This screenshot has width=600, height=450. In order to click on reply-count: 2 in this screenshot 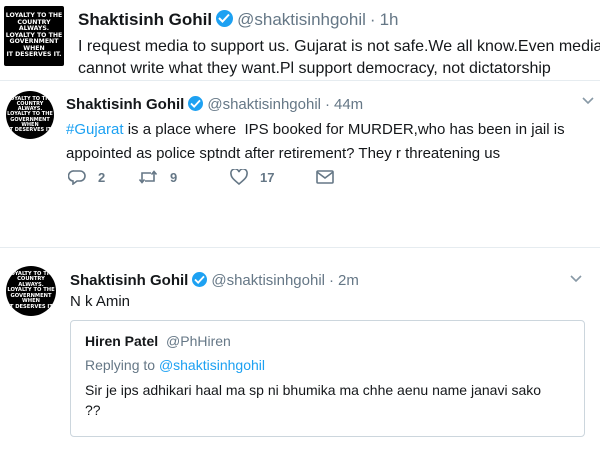, I will do `click(102, 177)`.